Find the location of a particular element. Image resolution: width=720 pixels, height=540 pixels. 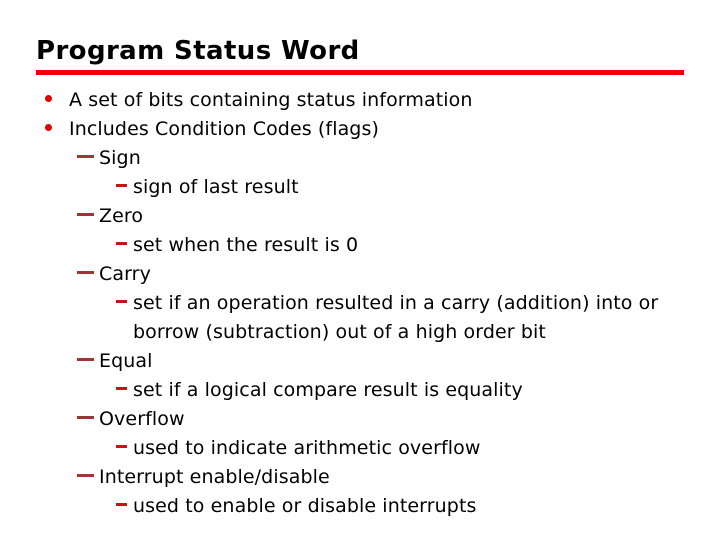

bullet-item-level2: Equal is located at coordinates (372, 361).